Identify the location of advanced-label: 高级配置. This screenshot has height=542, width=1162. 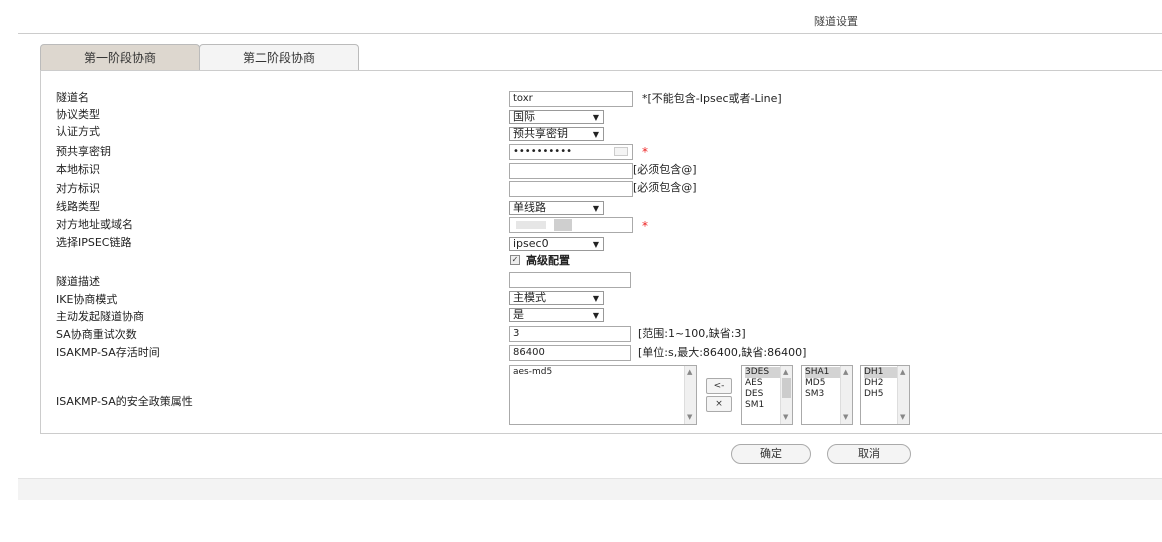
(548, 260).